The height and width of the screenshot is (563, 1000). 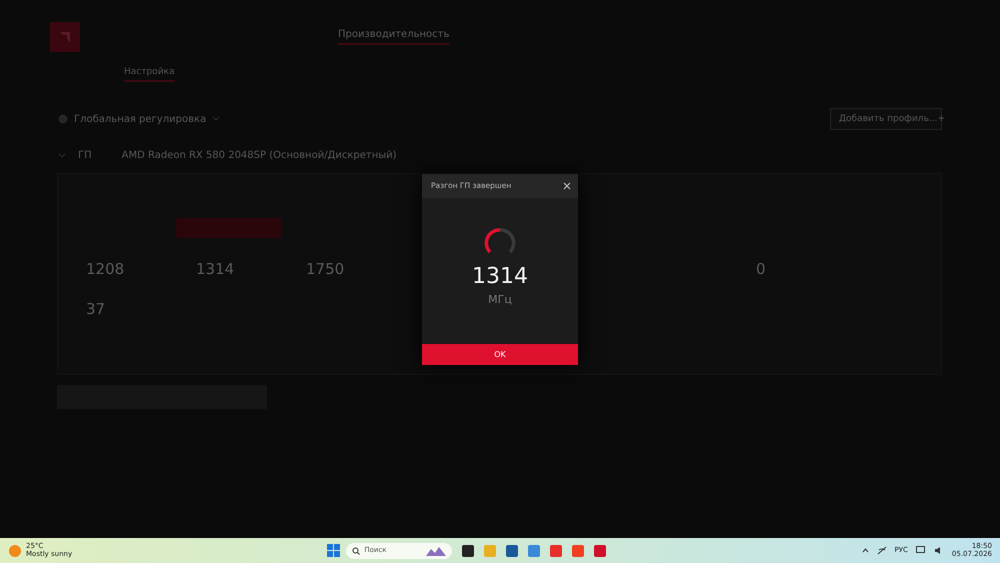 What do you see at coordinates (436, 551) in the screenshot?
I see `landscape-icon` at bounding box center [436, 551].